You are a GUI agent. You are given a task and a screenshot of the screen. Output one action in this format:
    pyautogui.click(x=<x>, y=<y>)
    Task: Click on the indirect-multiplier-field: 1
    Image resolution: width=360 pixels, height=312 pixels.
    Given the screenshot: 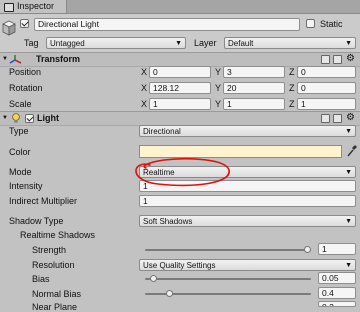 What is the action you would take?
    pyautogui.click(x=247, y=201)
    